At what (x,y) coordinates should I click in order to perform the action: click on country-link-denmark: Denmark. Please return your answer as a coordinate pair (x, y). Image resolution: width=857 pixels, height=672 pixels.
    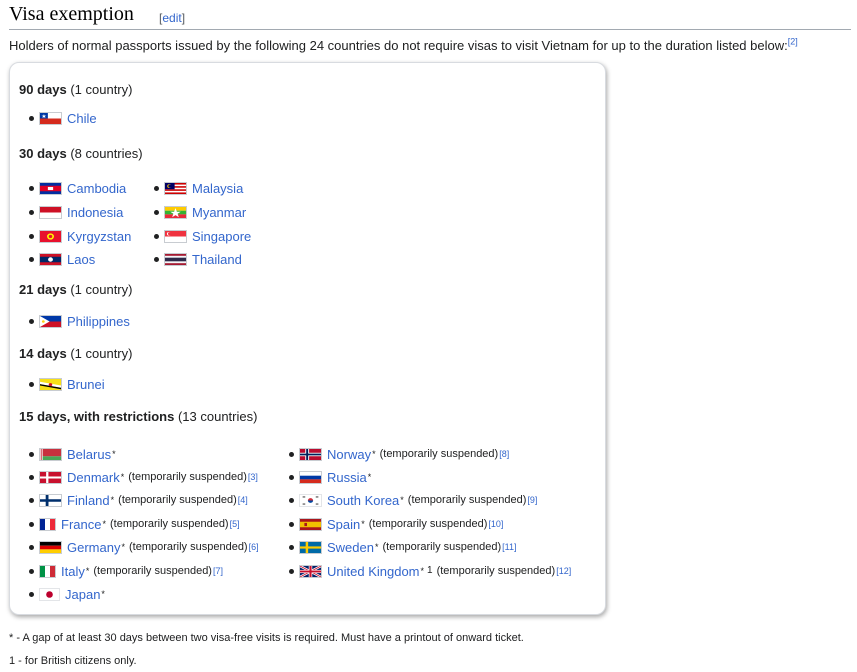
    Looking at the image, I should click on (93, 477).